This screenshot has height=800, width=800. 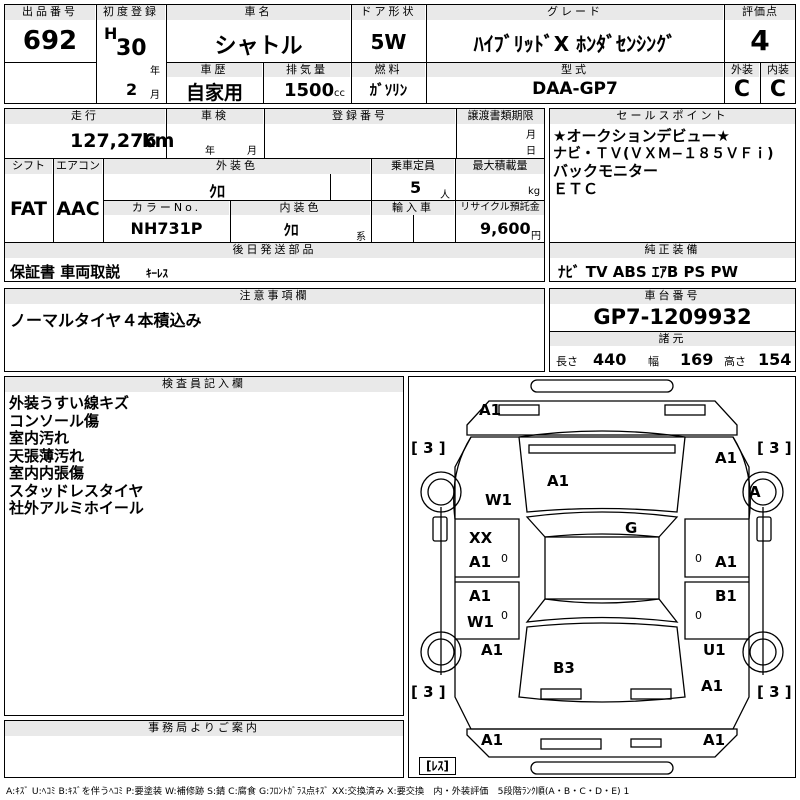 What do you see at coordinates (76, 508) in the screenshot?
I see `inspector-item: 社外アルミホイール` at bounding box center [76, 508].